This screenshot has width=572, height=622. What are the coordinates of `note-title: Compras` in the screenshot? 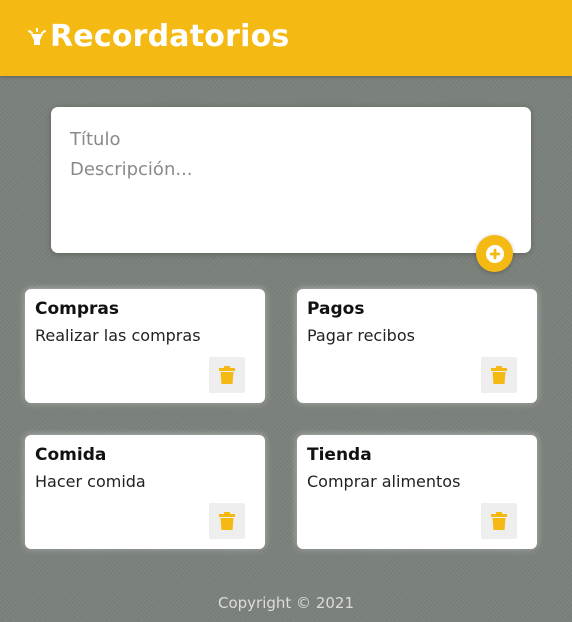 It's located at (77, 309).